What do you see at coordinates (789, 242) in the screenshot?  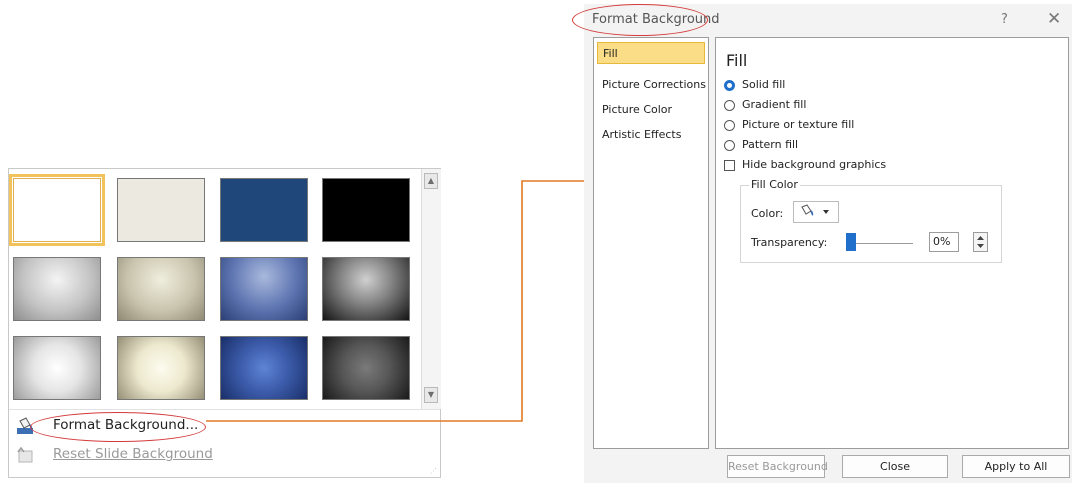 I see `transparency-label: Transparency:` at bounding box center [789, 242].